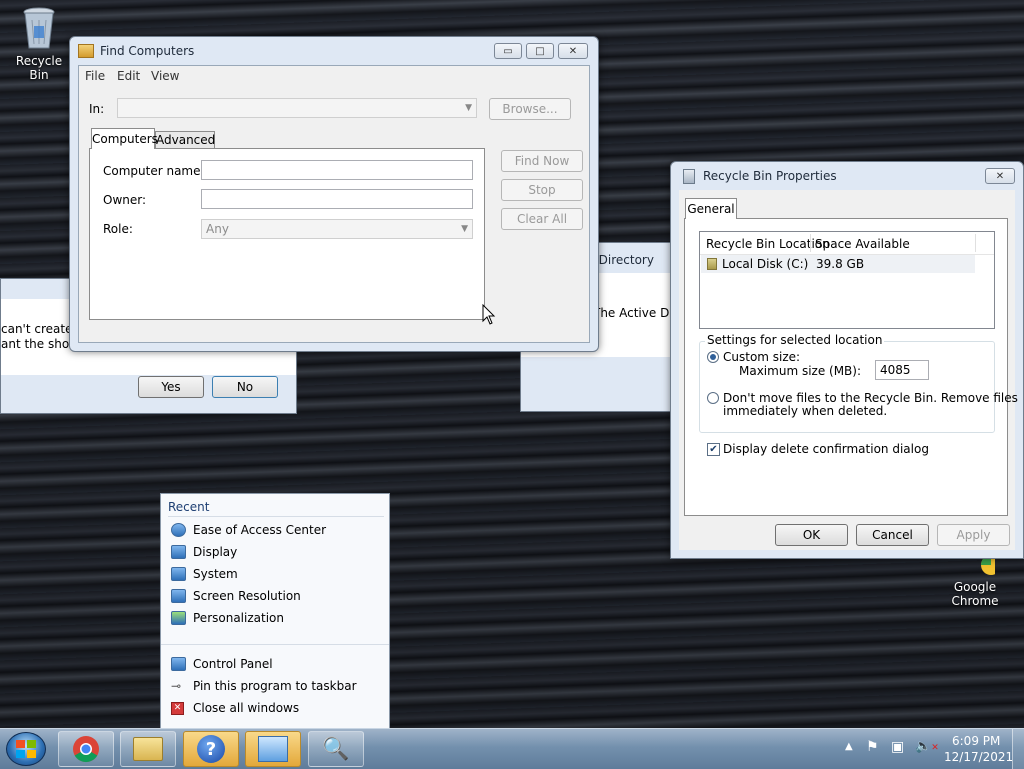  Describe the element at coordinates (334, 76) in the screenshot. I see `menu-bar: File Edit View` at that location.